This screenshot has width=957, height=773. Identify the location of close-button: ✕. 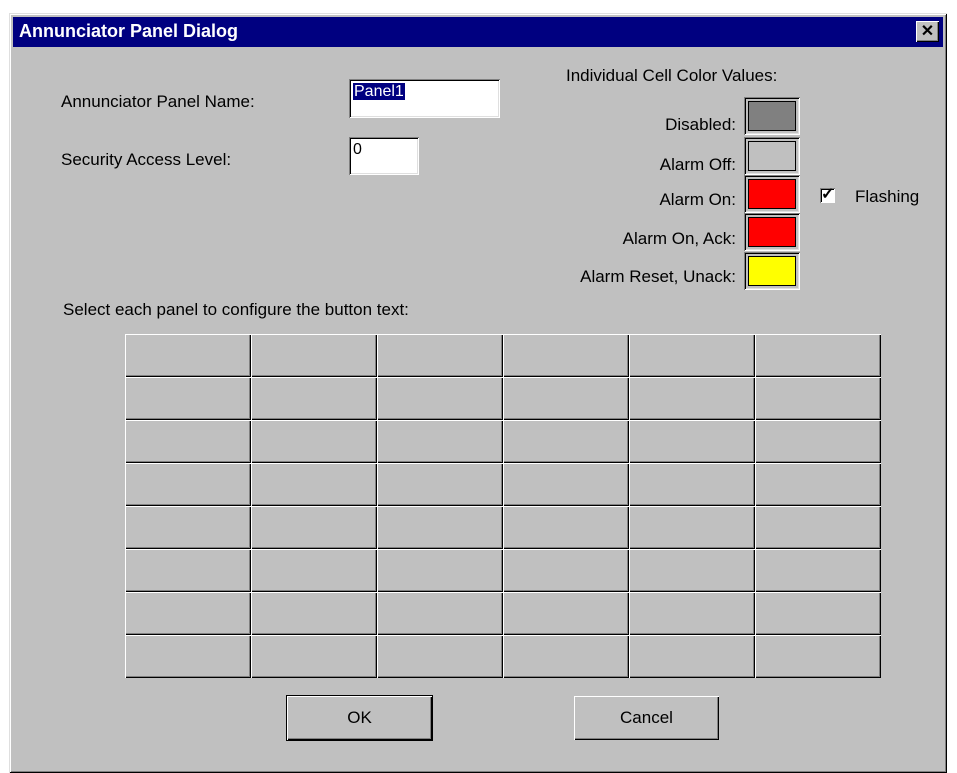
(927, 31).